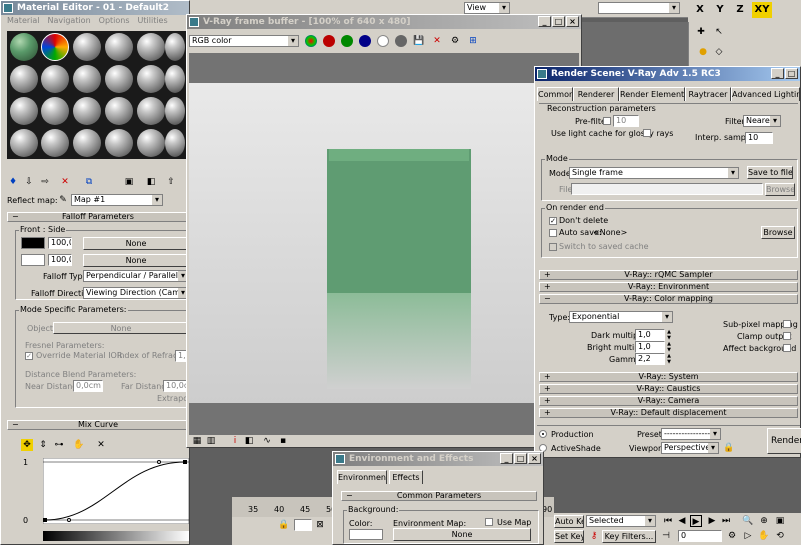 The width and height of the screenshot is (801, 545). I want to click on zoom-extents-icon: ▣, so click(780, 521).